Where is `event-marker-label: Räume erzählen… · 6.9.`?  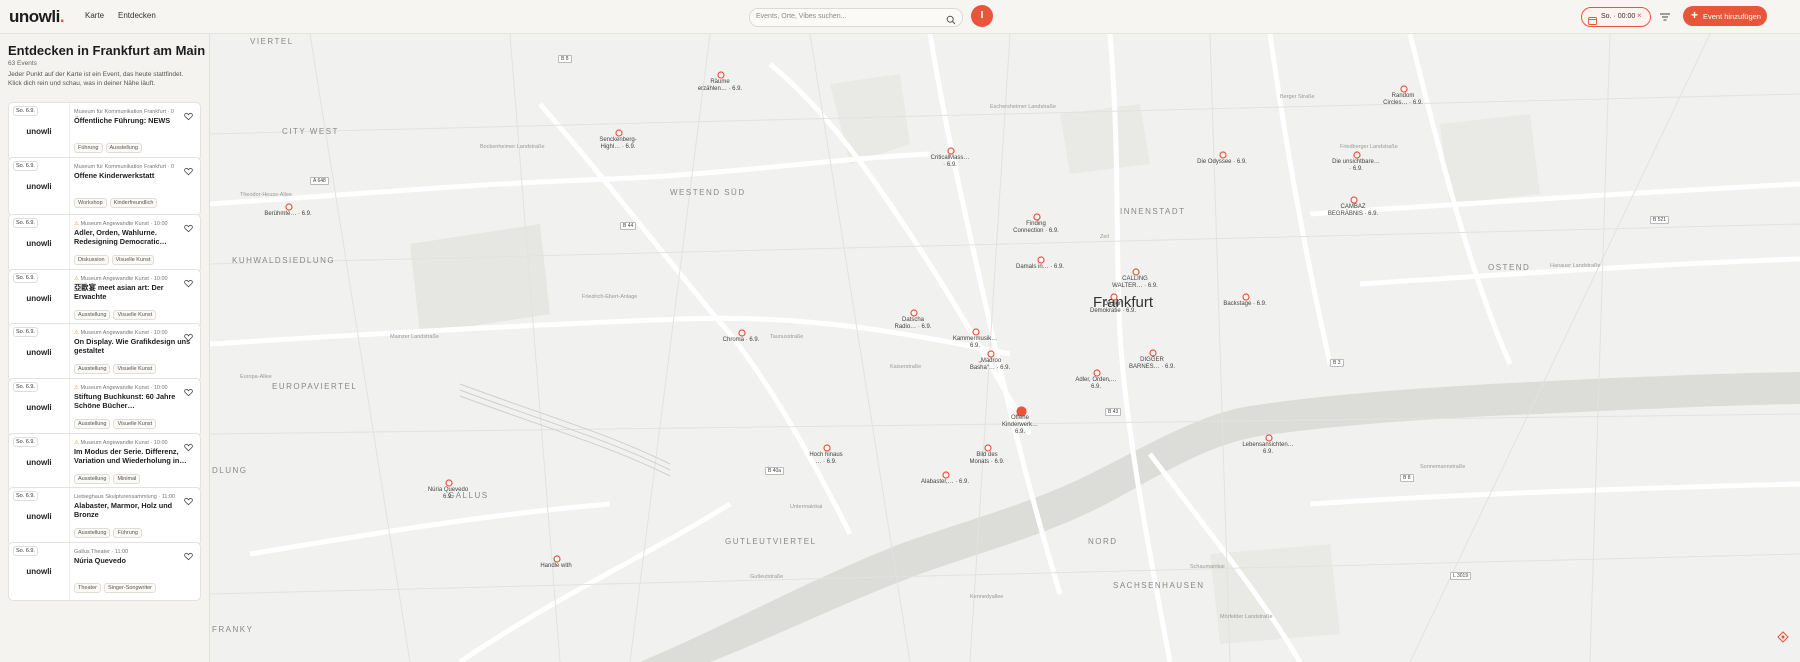 event-marker-label: Räume erzählen… · 6.9. is located at coordinates (720, 86).